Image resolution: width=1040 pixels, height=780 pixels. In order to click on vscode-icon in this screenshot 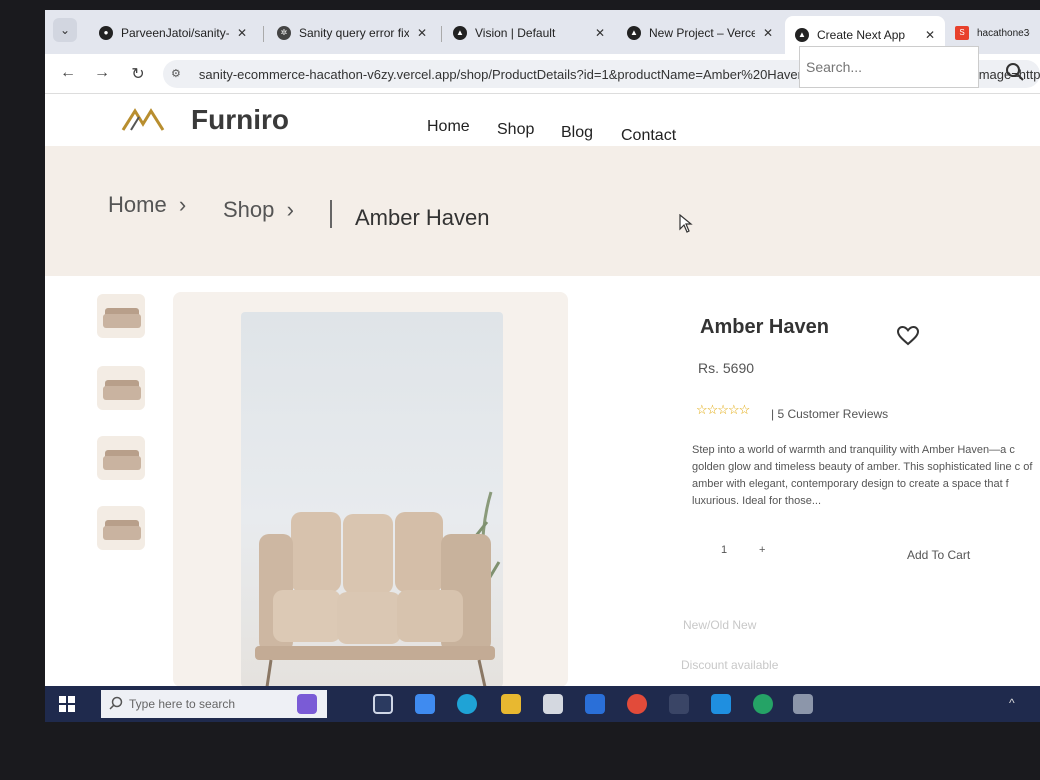, I will do `click(721, 704)`.